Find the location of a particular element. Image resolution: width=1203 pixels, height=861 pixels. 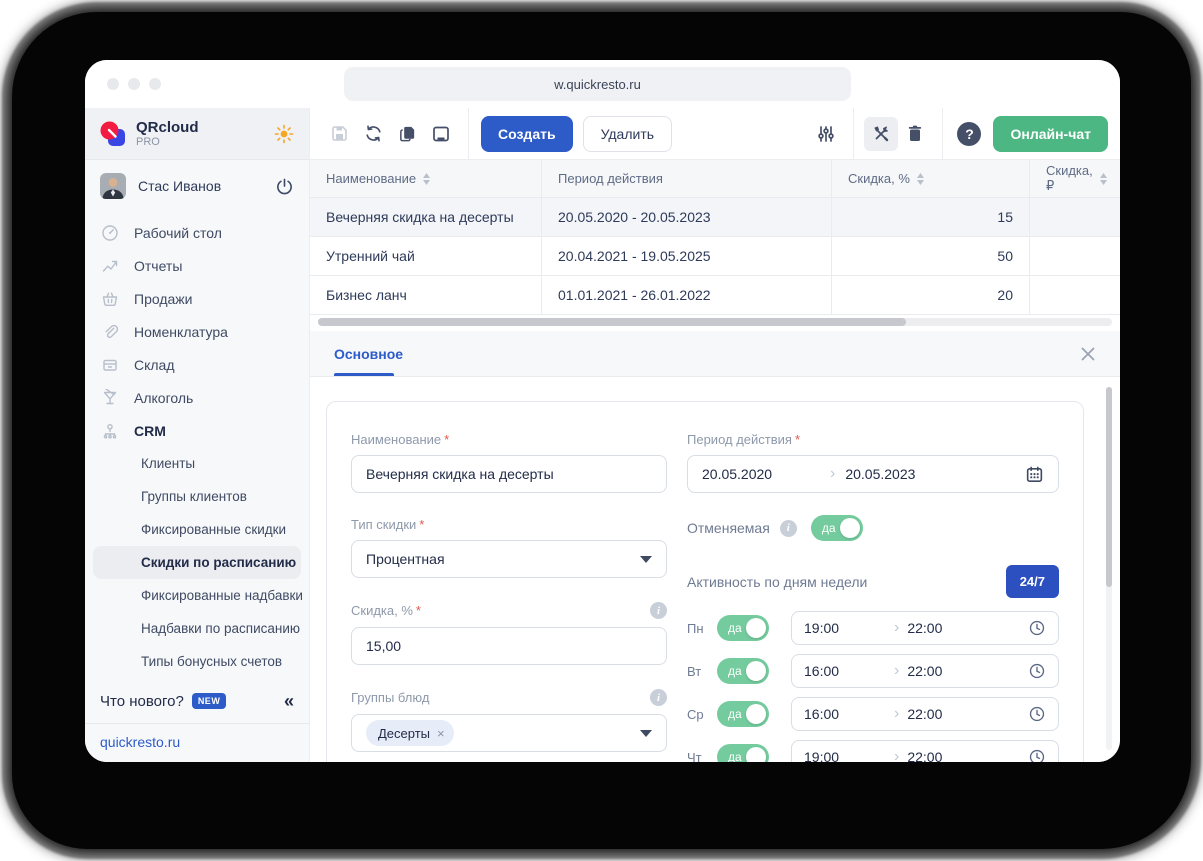

day-row-monday: Пн да 19:00 › 22:00 is located at coordinates (873, 628).